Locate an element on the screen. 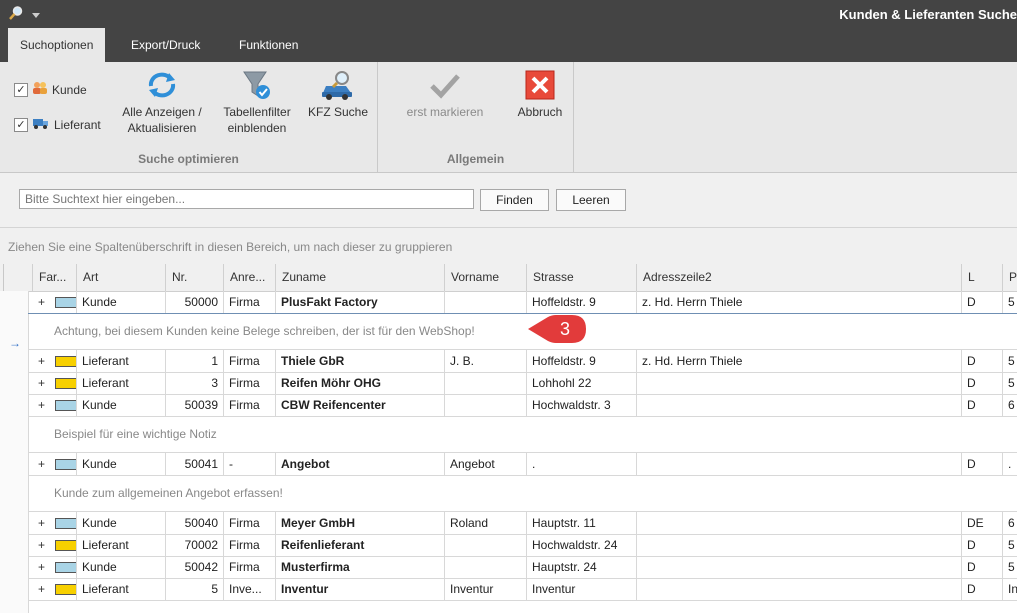 The image size is (1017, 613). cell-strasse: Inventur is located at coordinates (581, 589).